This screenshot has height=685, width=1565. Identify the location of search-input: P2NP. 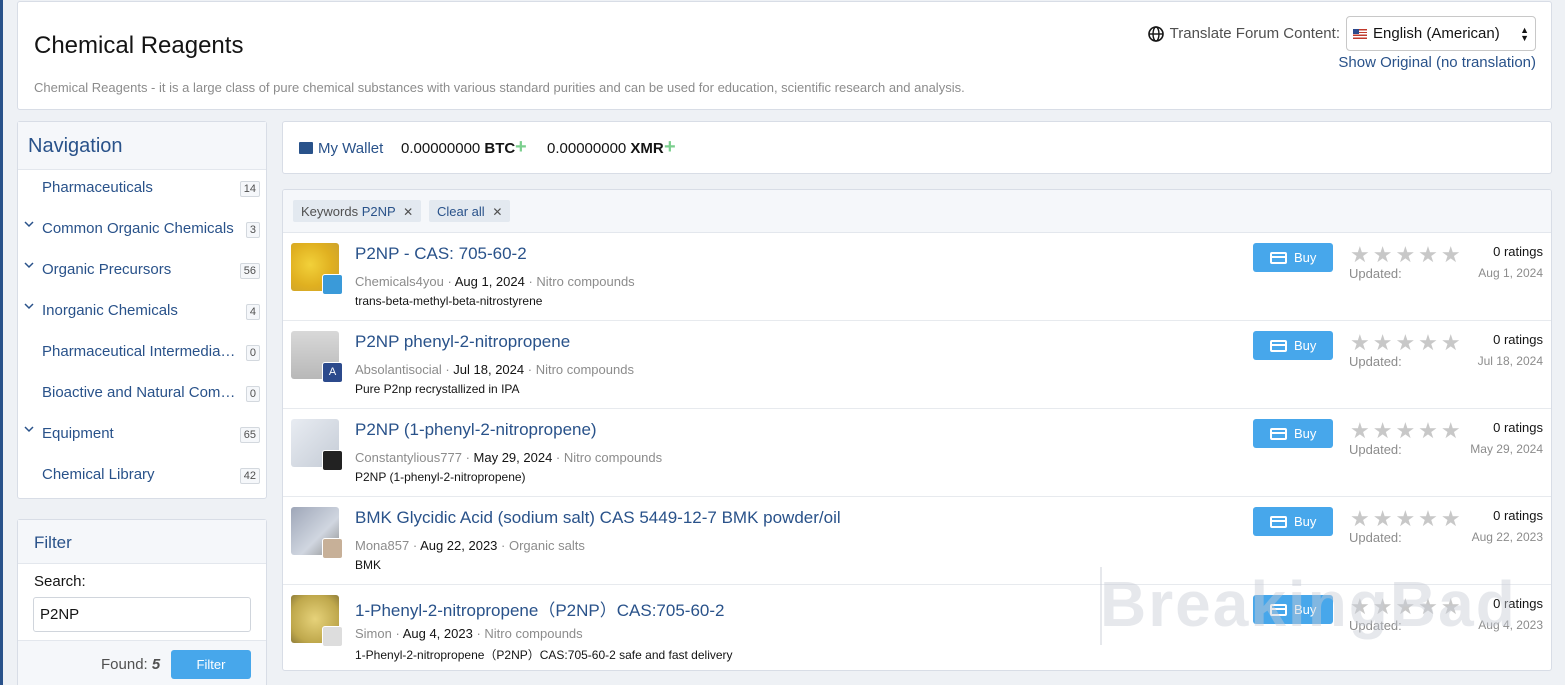
(142, 614).